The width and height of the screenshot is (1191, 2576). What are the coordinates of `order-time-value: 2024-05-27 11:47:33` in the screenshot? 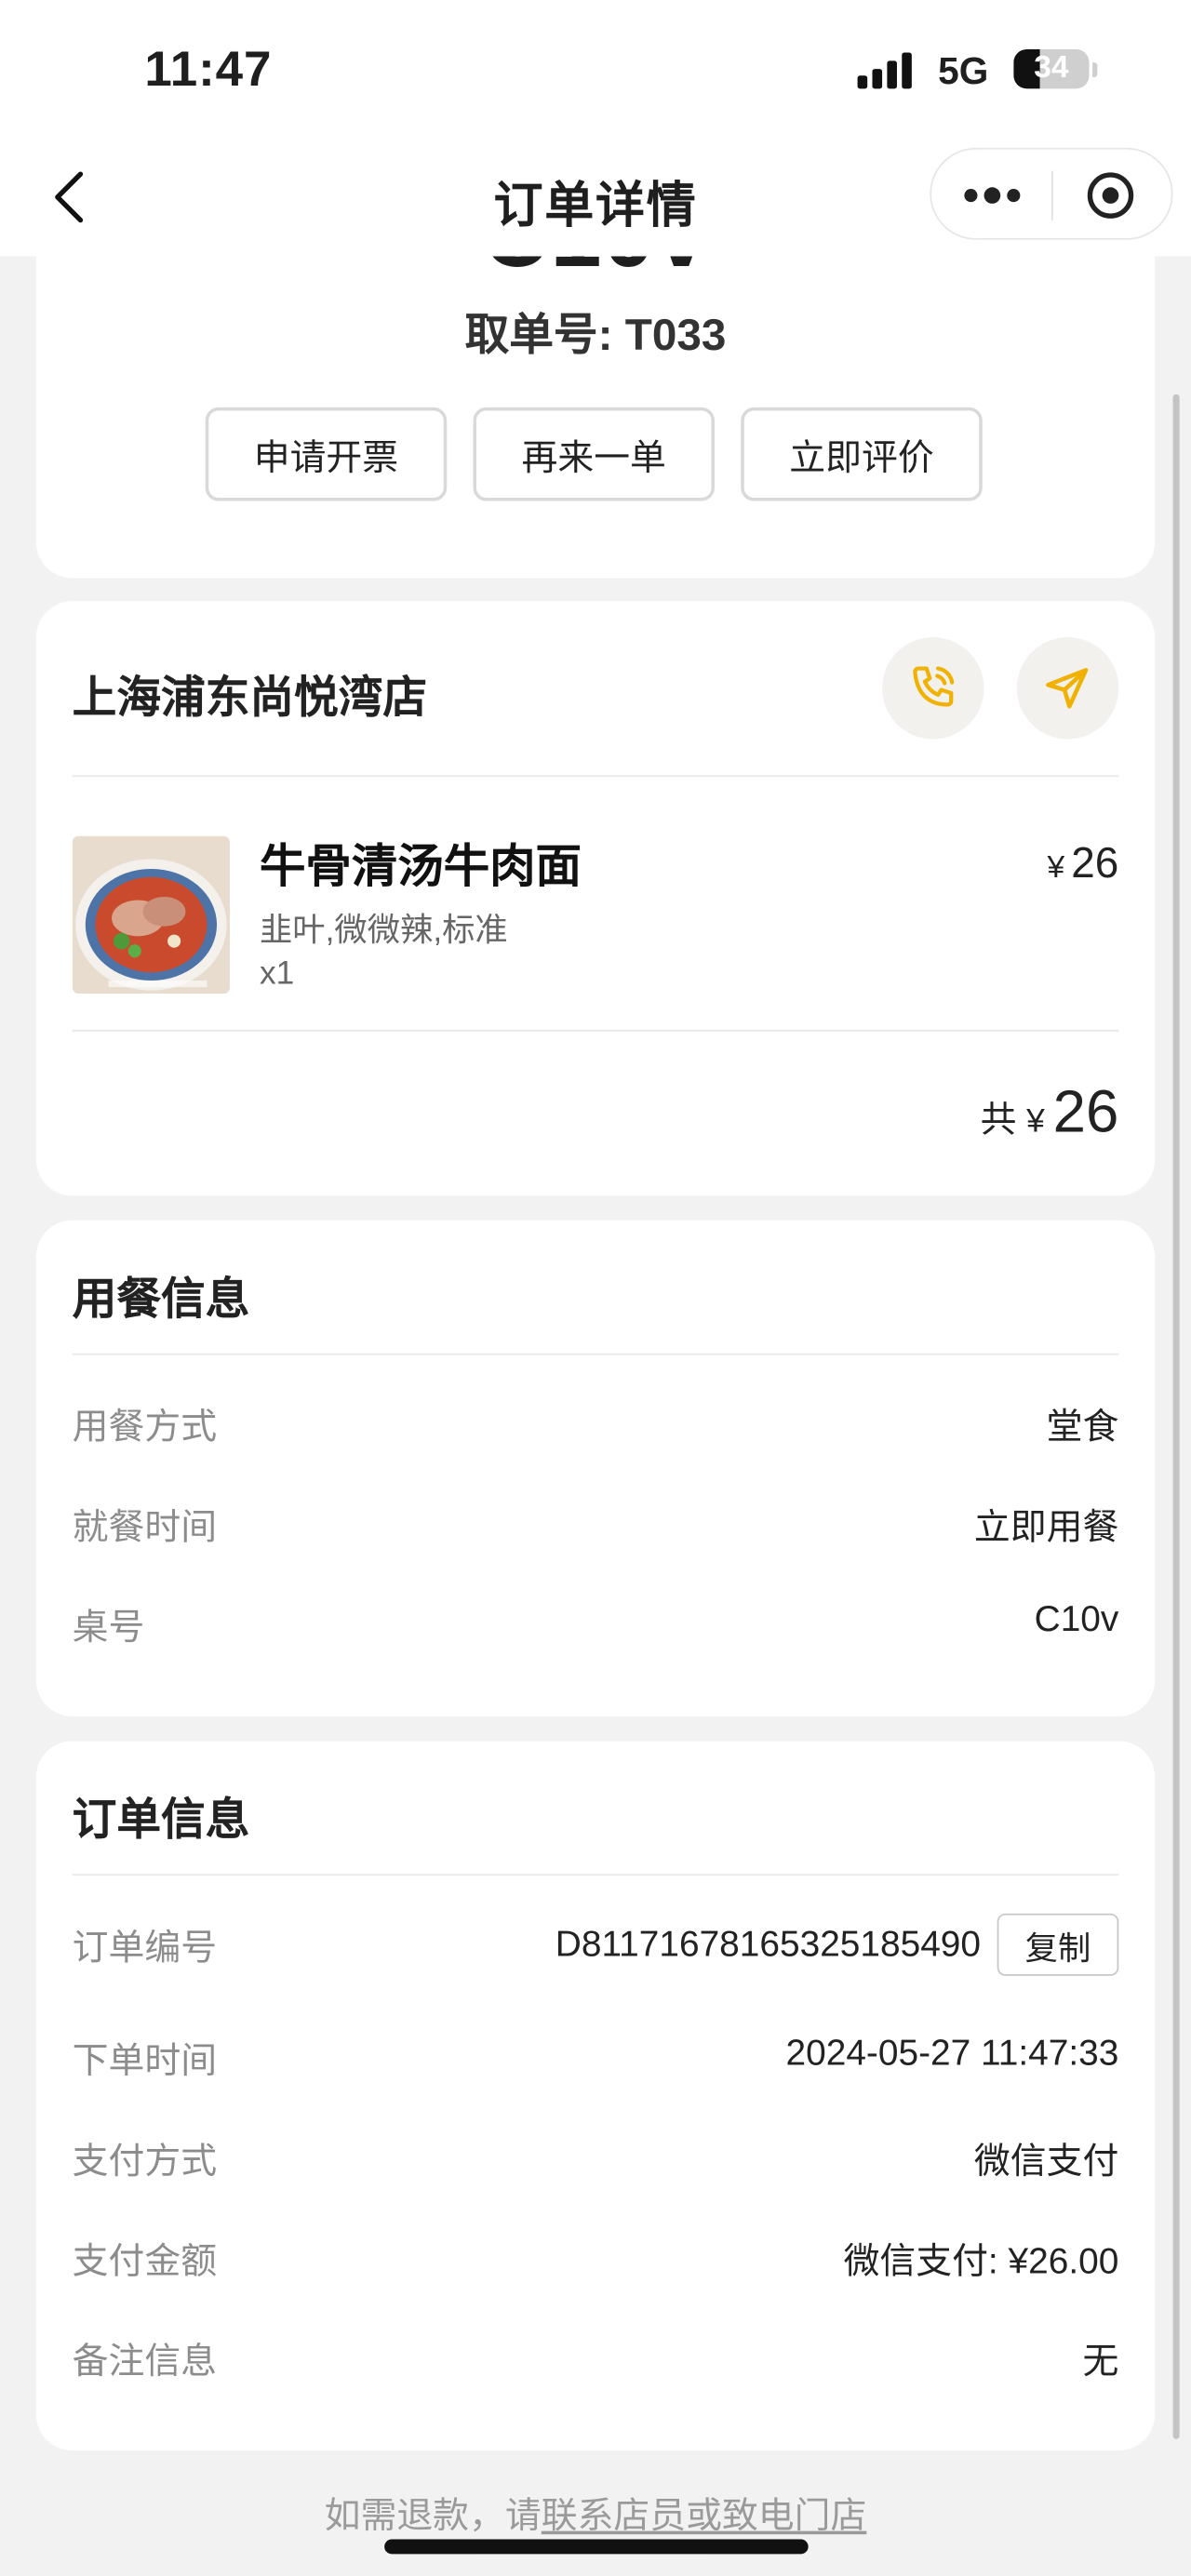 It's located at (952, 2052).